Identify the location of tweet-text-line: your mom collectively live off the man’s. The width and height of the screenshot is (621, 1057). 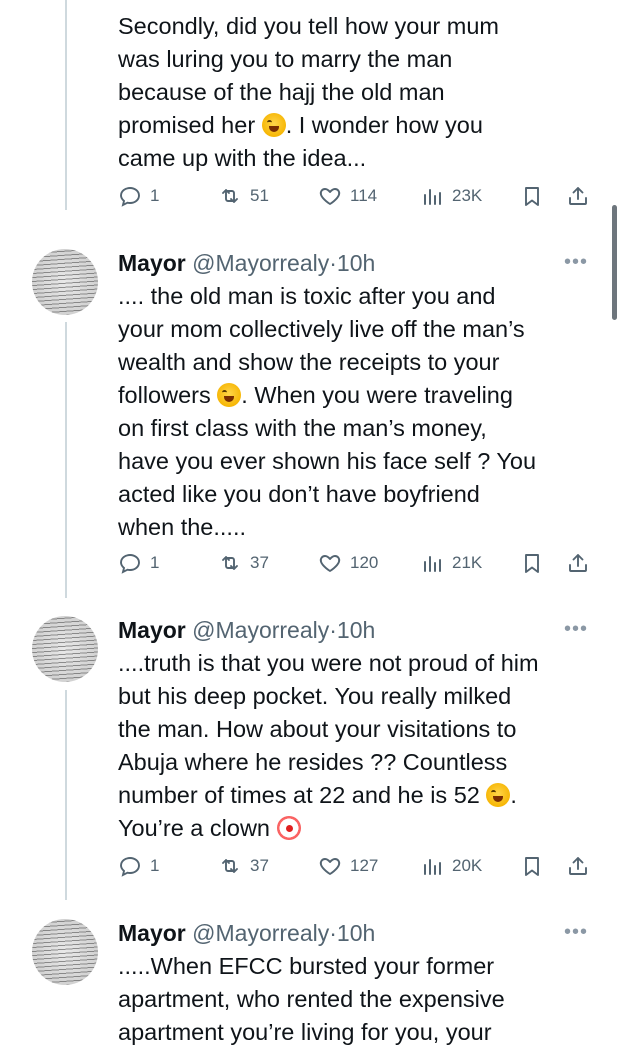
(321, 329).